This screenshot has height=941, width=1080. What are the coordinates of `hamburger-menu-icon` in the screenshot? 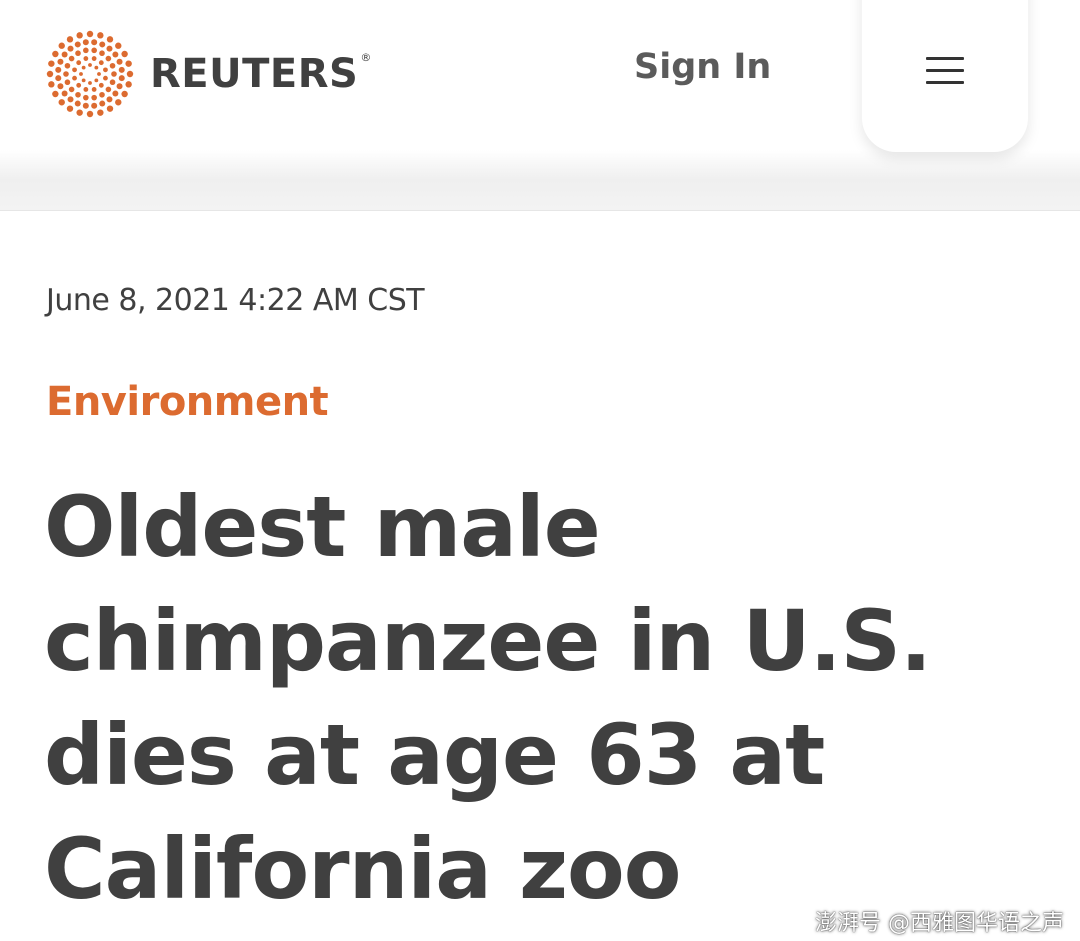 It's located at (945, 71).